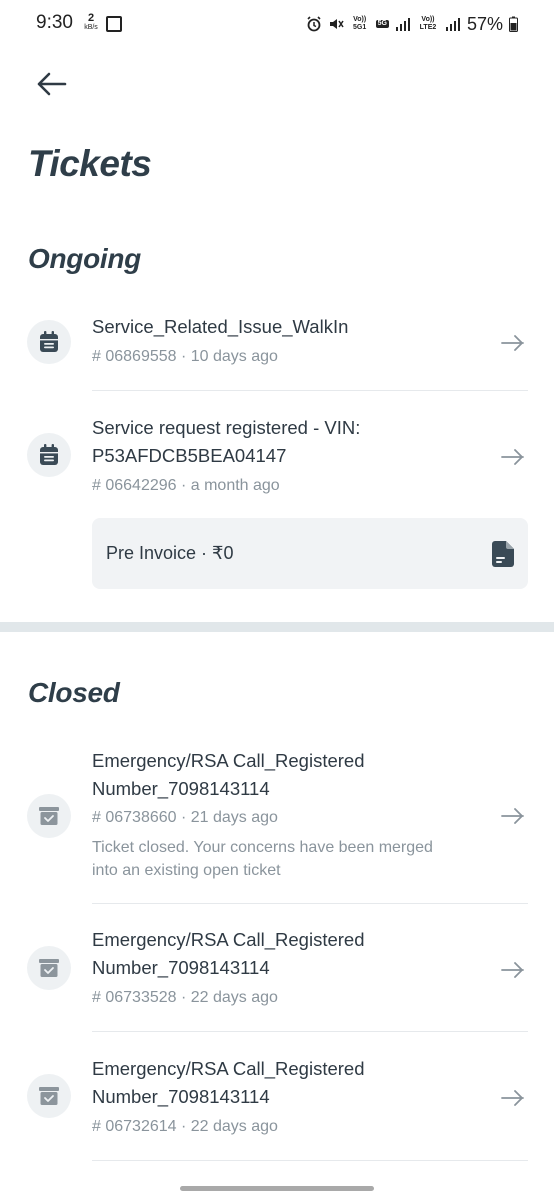 The height and width of the screenshot is (1200, 554). Describe the element at coordinates (74, 692) in the screenshot. I see `closed-heading: Closed` at that location.